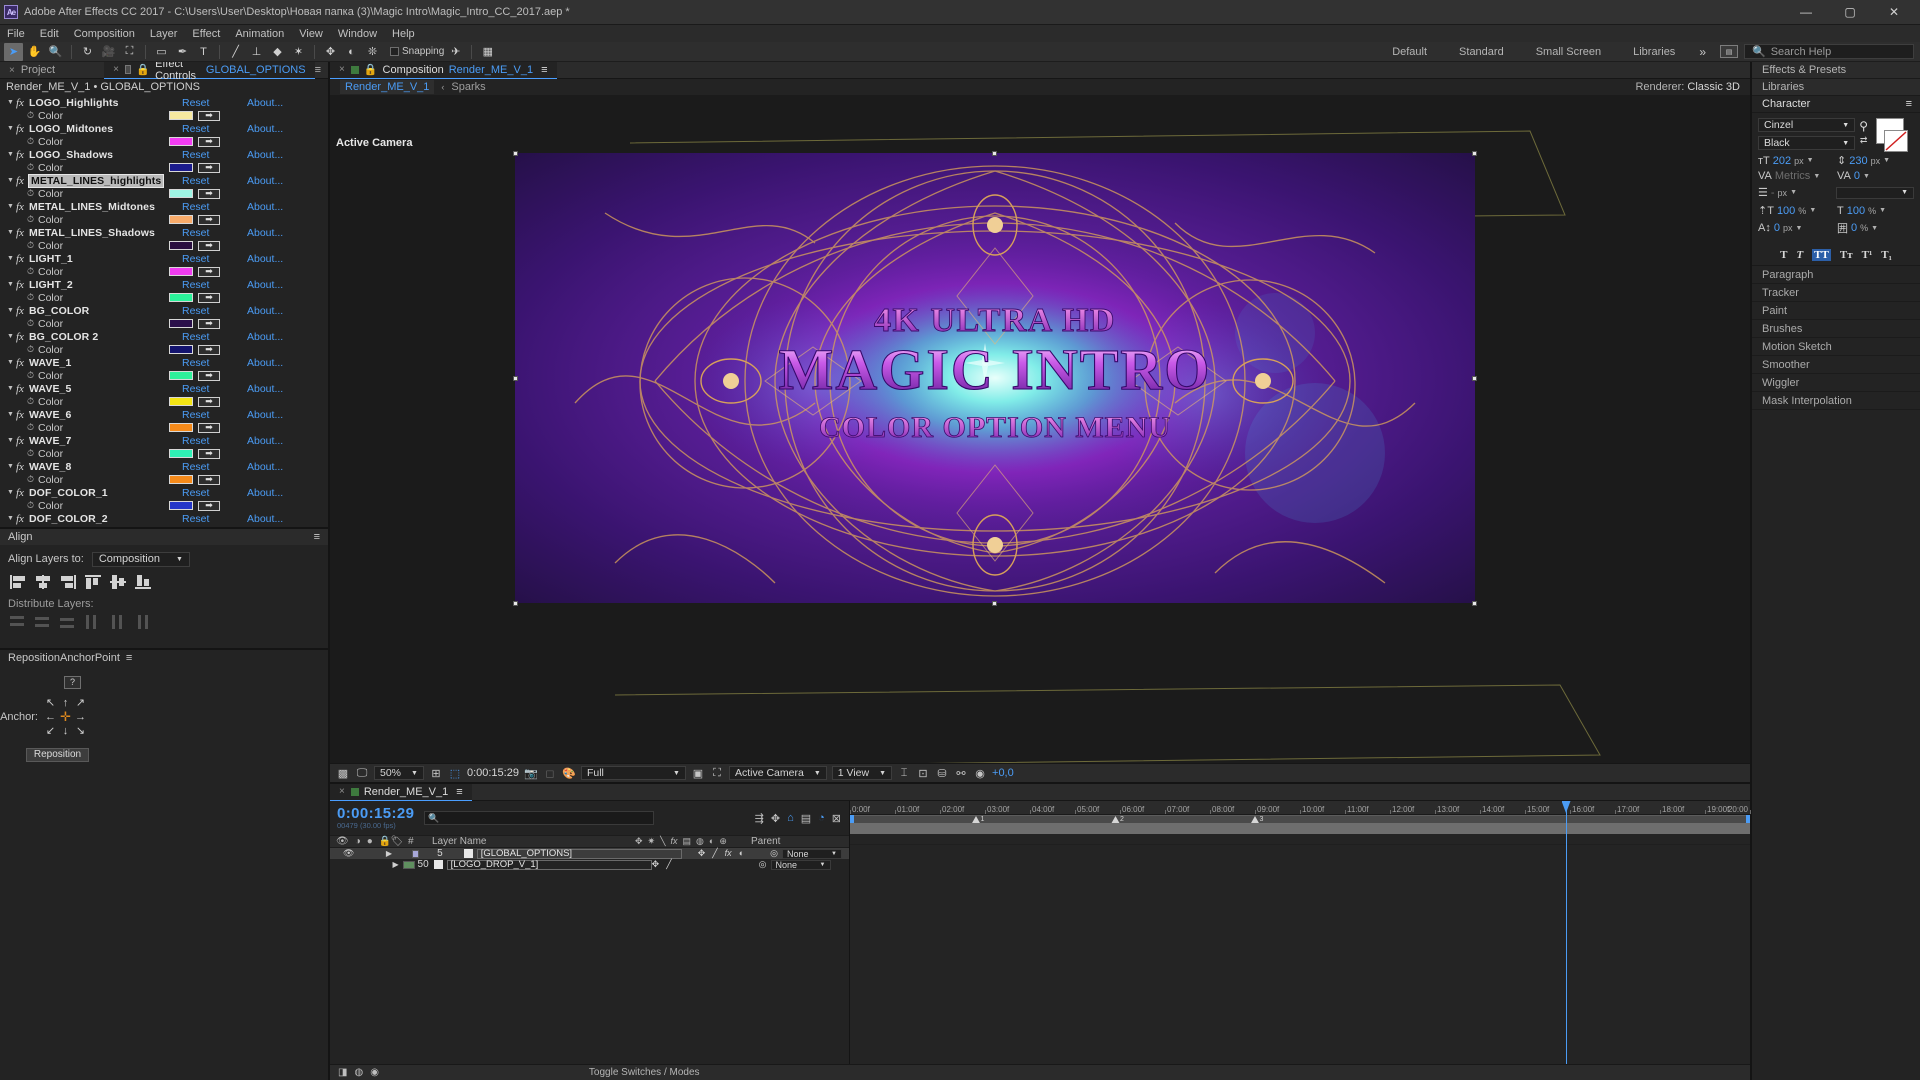 This screenshot has height=1080, width=1920. Describe the element at coordinates (1836, 401) in the screenshot. I see `right-panel-item: Mask Interpolation` at that location.